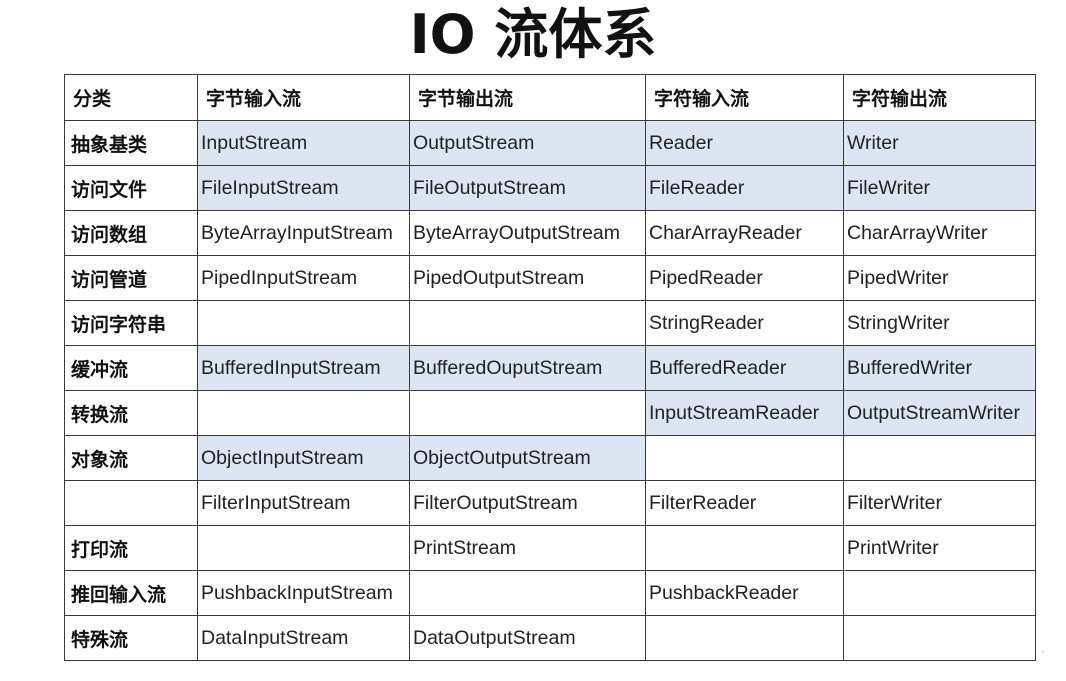 This screenshot has width=1066, height=681. What do you see at coordinates (1043, 652) in the screenshot?
I see `watermark-mark: ·` at bounding box center [1043, 652].